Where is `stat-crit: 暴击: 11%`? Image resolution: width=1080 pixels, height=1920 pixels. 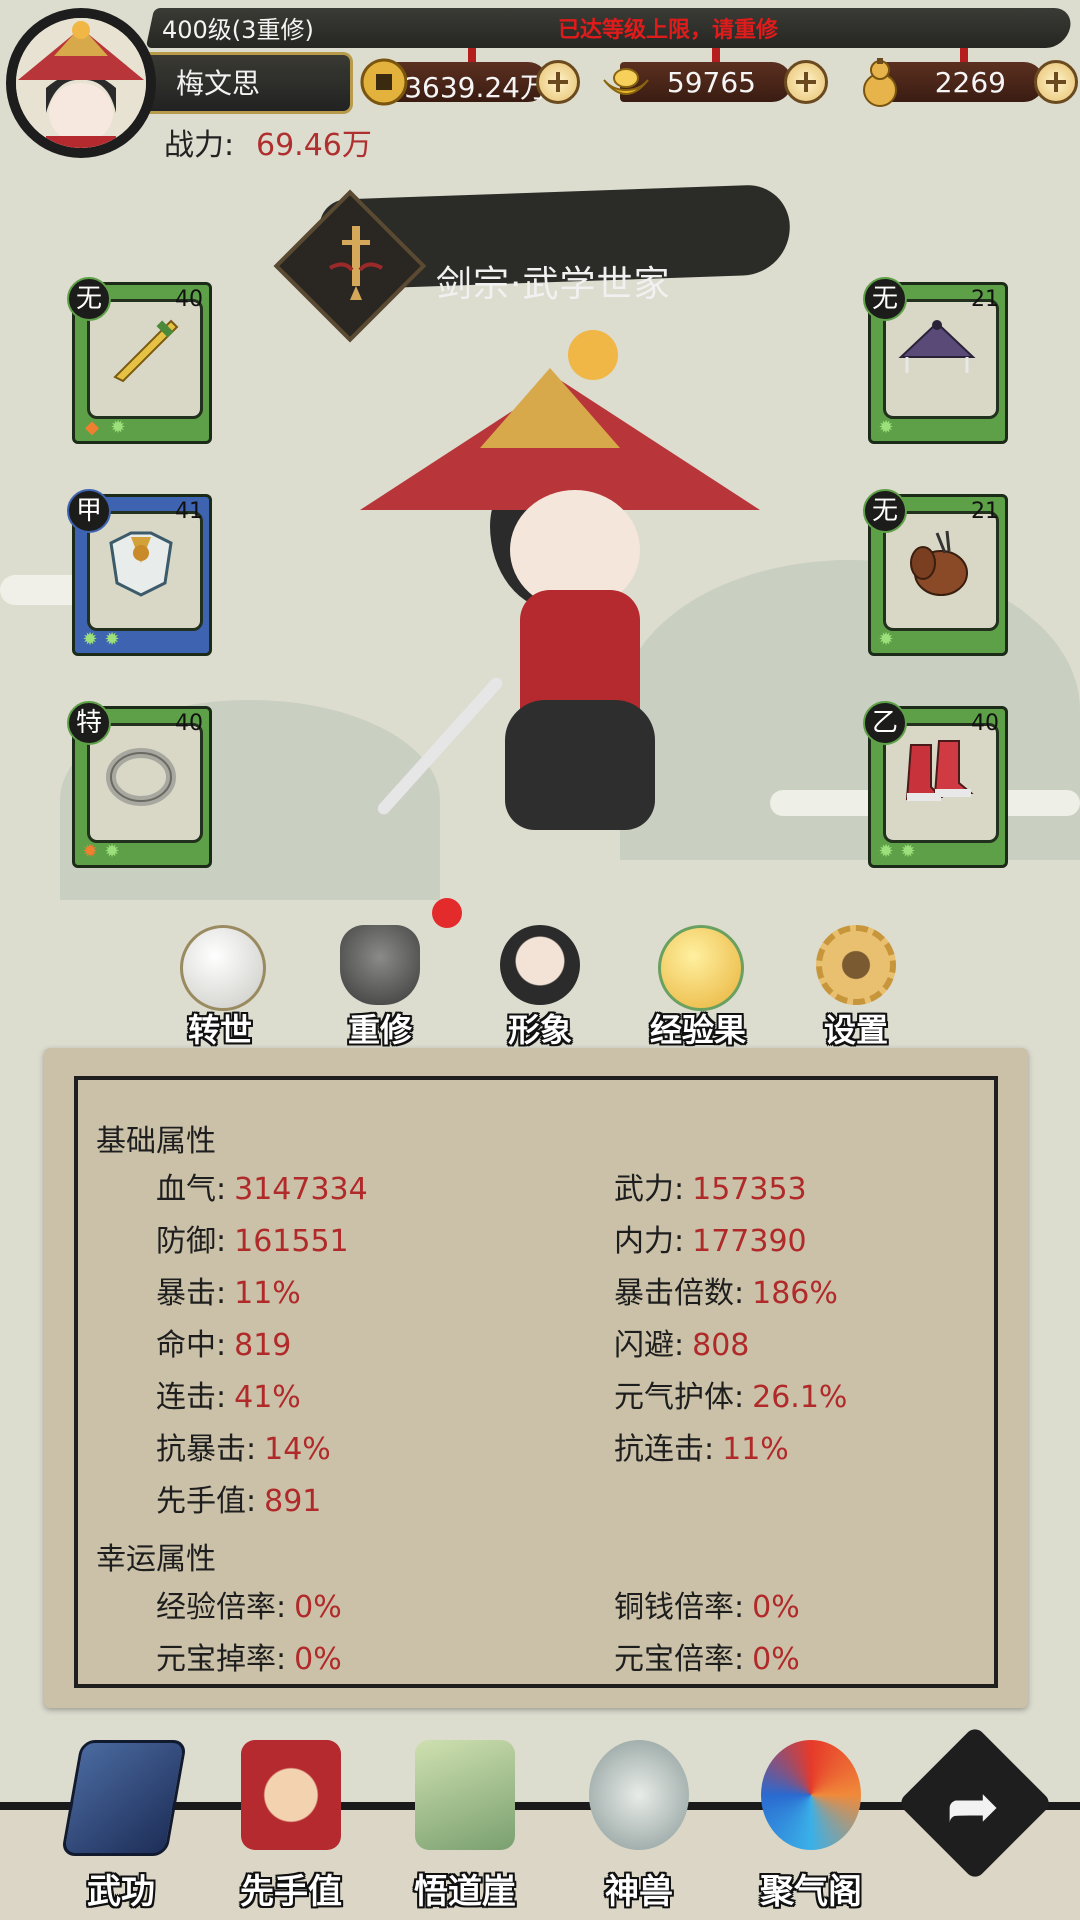 stat-crit: 暴击: 11% is located at coordinates (228, 1293).